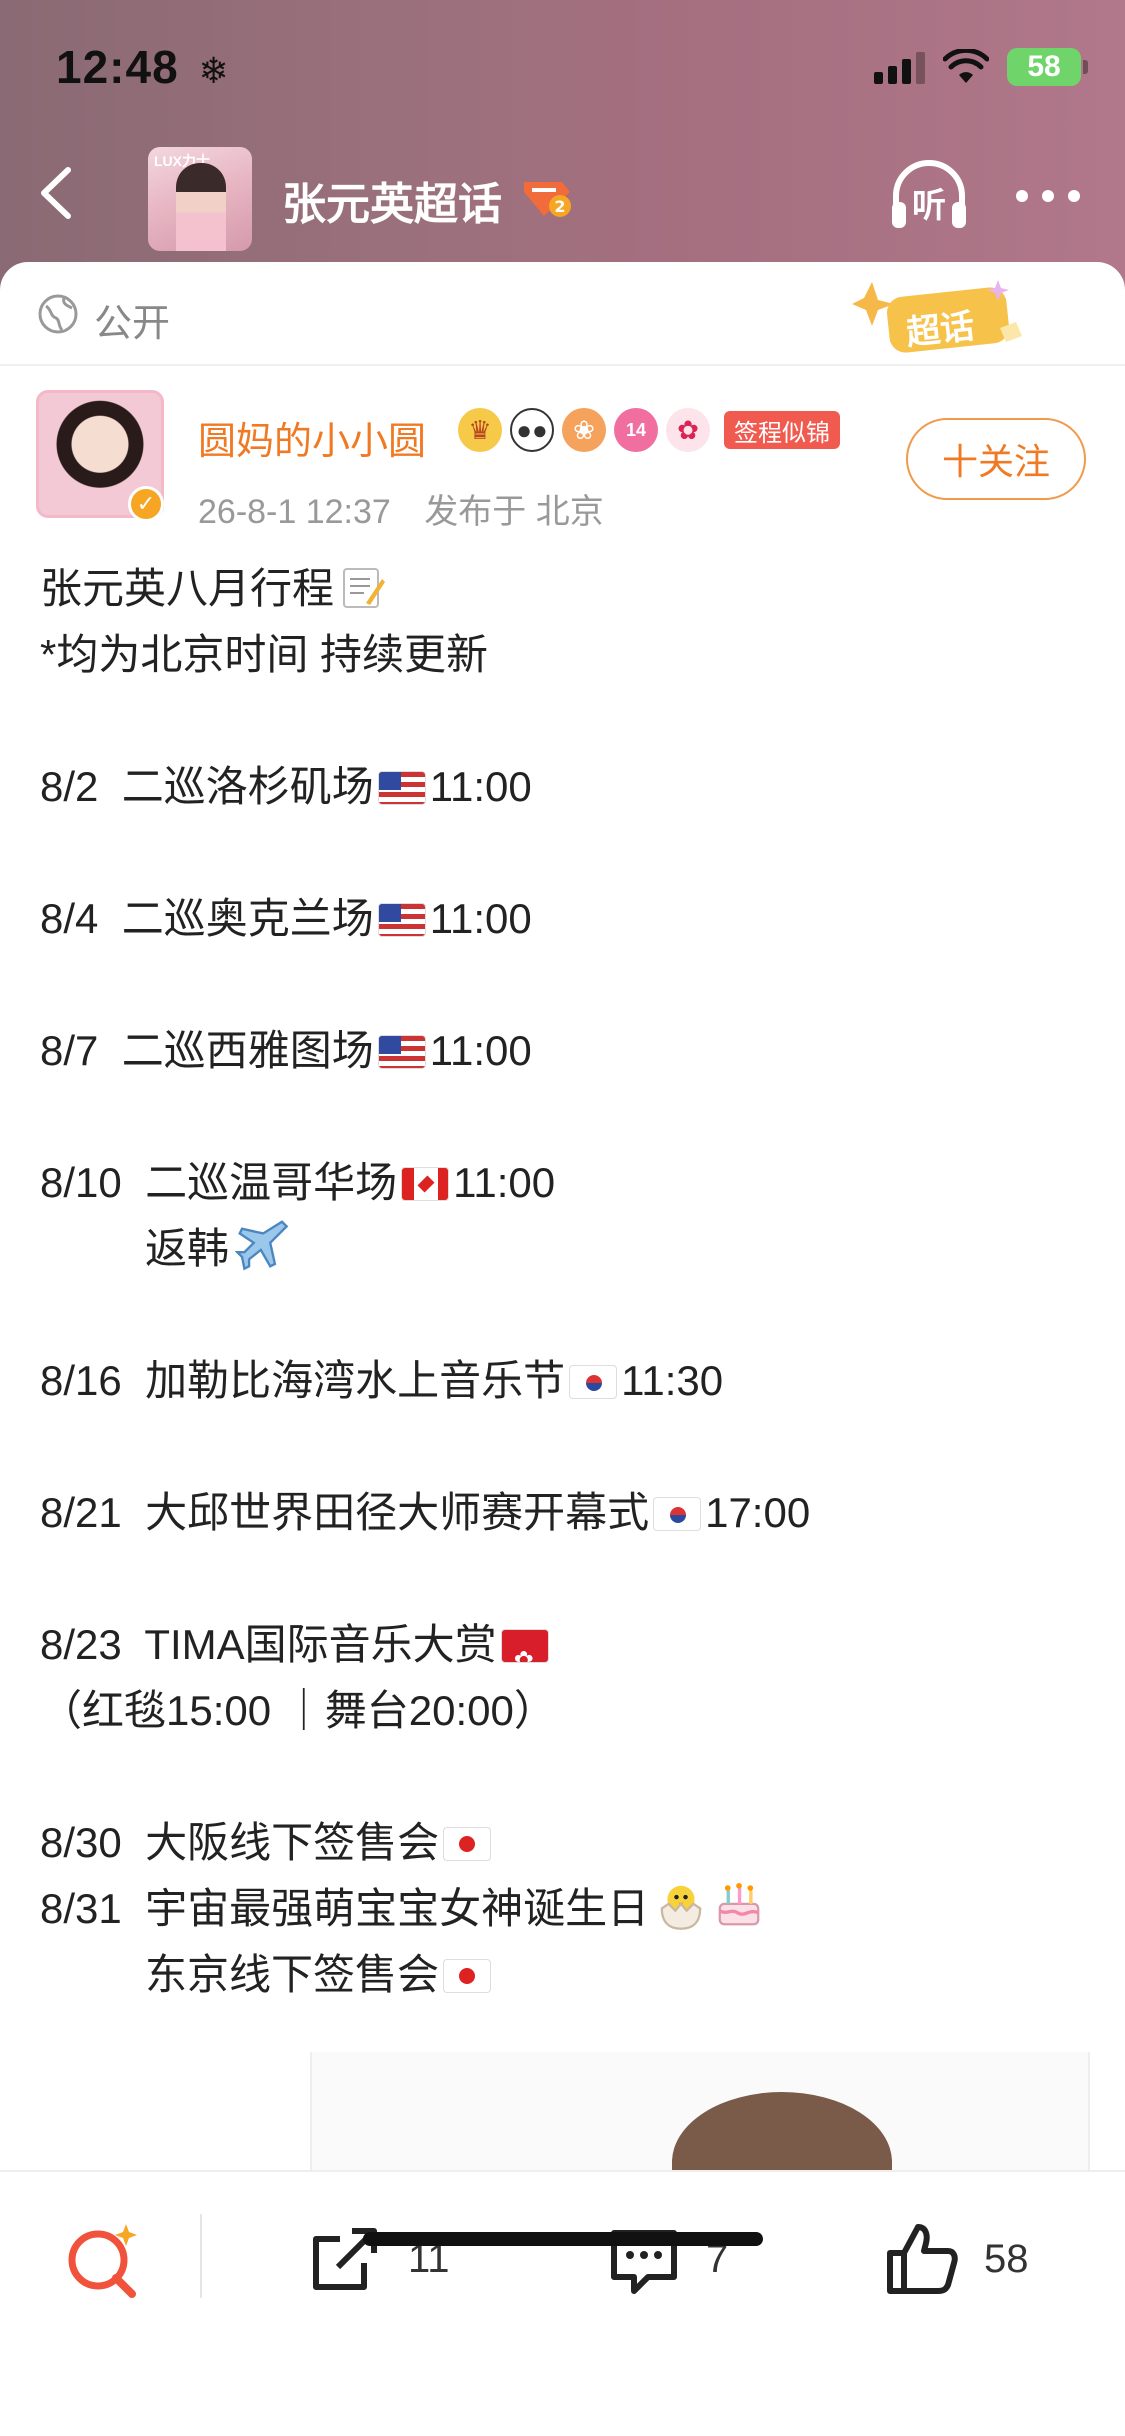 The width and height of the screenshot is (1125, 2436). I want to click on chaohua-badge-label: 超话, so click(940, 330).